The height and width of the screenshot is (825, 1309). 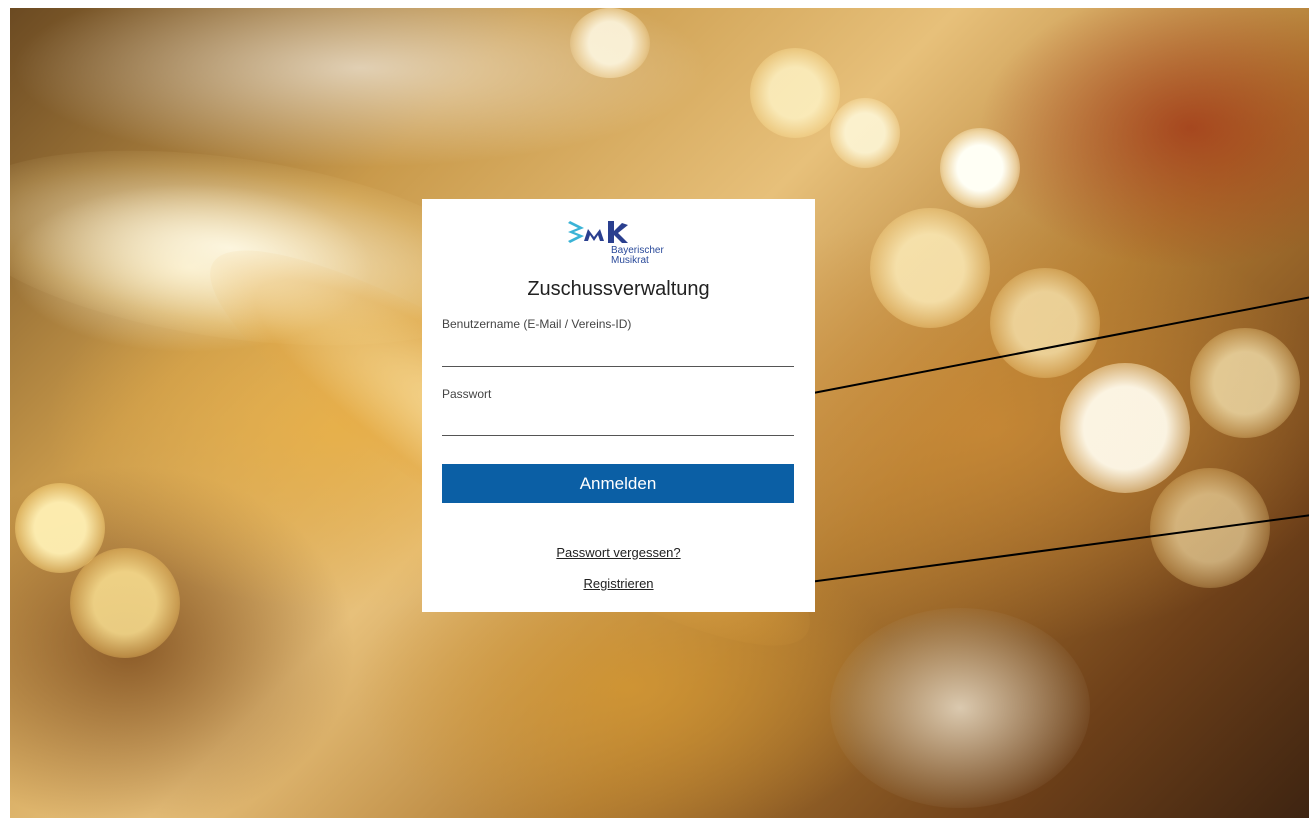 I want to click on register-link: Registrieren, so click(x=618, y=583).